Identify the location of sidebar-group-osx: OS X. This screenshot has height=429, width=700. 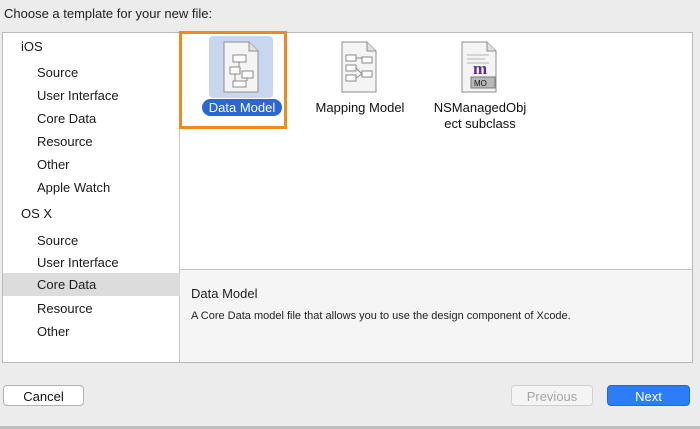
(37, 213).